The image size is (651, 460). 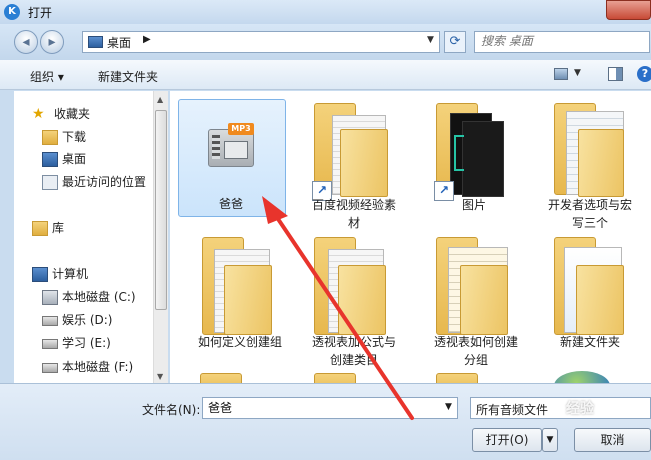 What do you see at coordinates (612, 440) in the screenshot?
I see `cancel-button: 取消` at bounding box center [612, 440].